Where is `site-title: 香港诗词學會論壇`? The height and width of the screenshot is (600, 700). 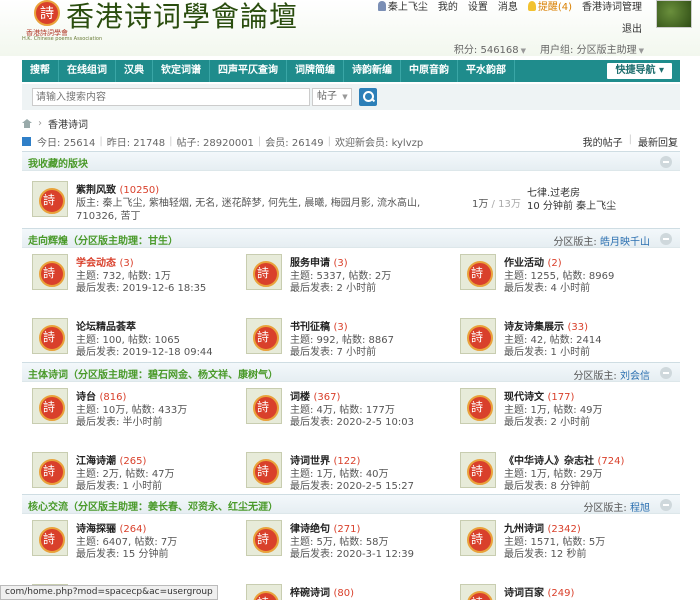
site-title: 香港诗词學會論壇 is located at coordinates (182, 17).